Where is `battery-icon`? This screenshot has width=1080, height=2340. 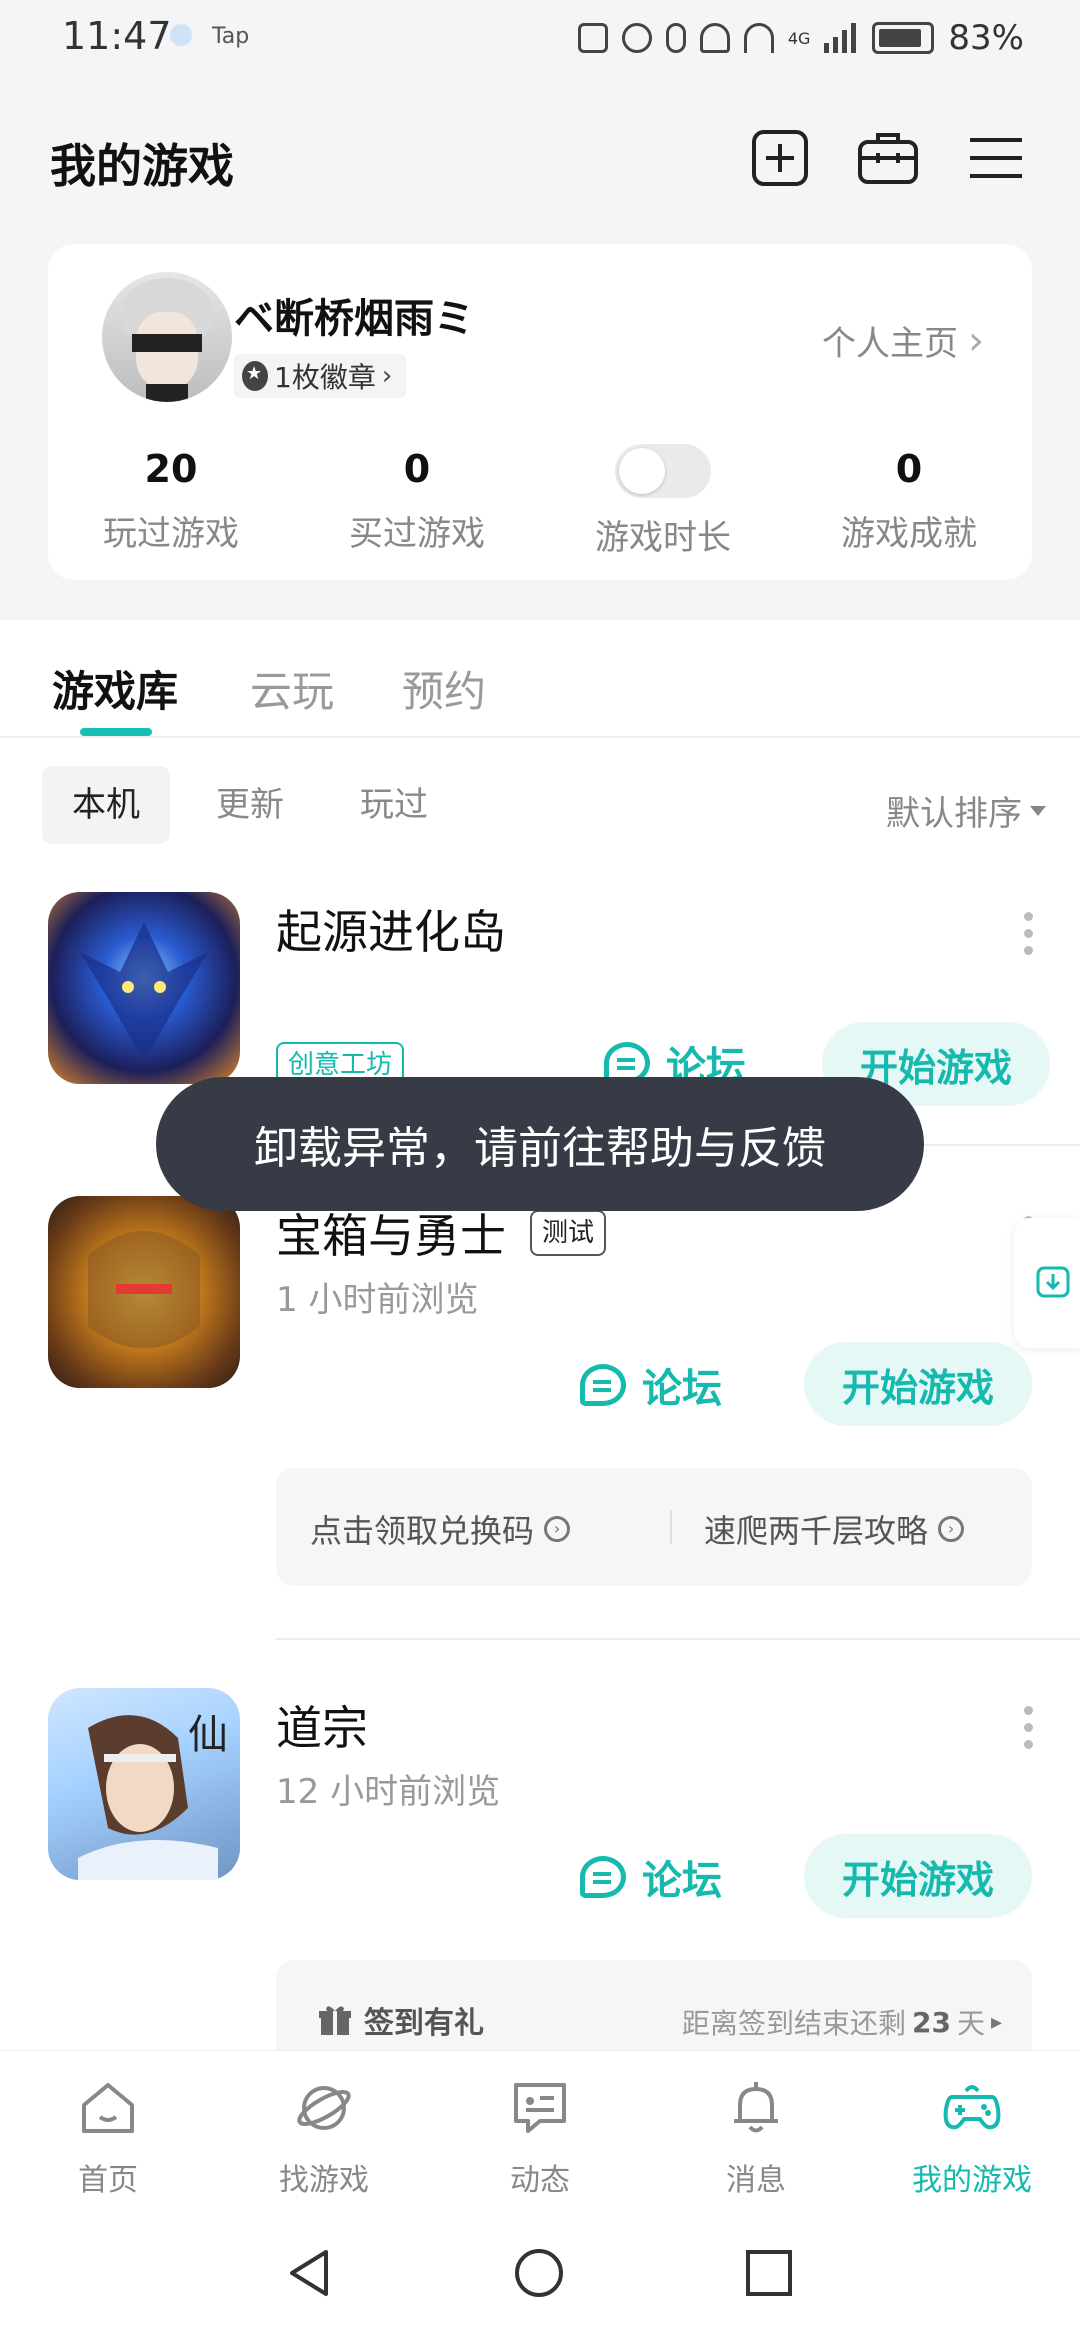 battery-icon is located at coordinates (903, 38).